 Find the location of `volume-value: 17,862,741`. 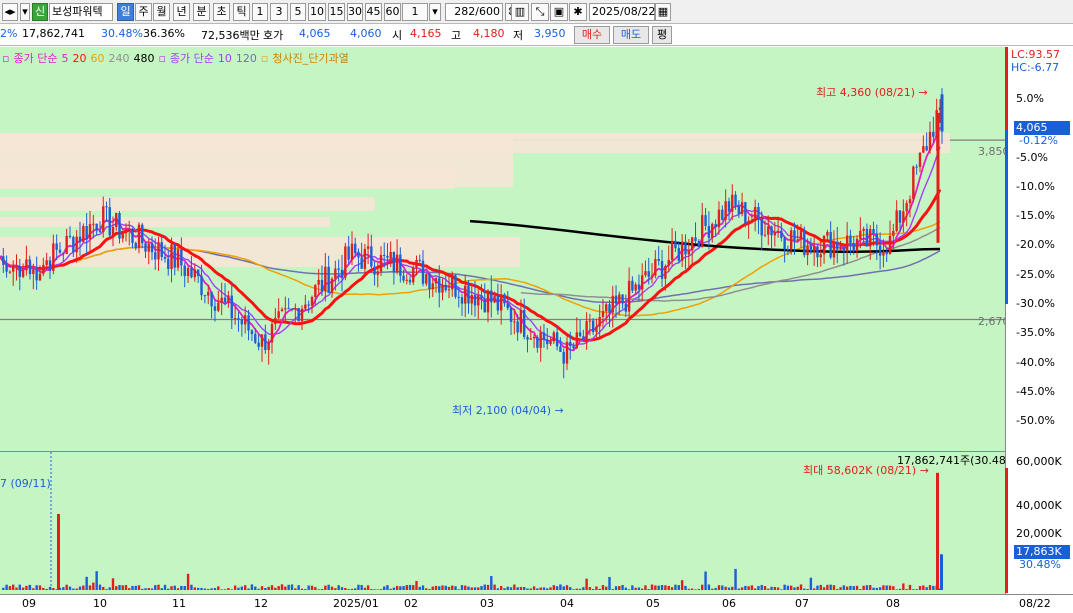

volume-value: 17,862,741 is located at coordinates (53, 33).